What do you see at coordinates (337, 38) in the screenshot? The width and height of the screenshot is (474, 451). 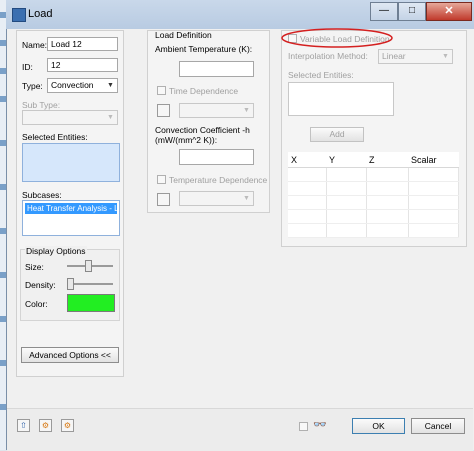 I see `highlight-circle` at bounding box center [337, 38].